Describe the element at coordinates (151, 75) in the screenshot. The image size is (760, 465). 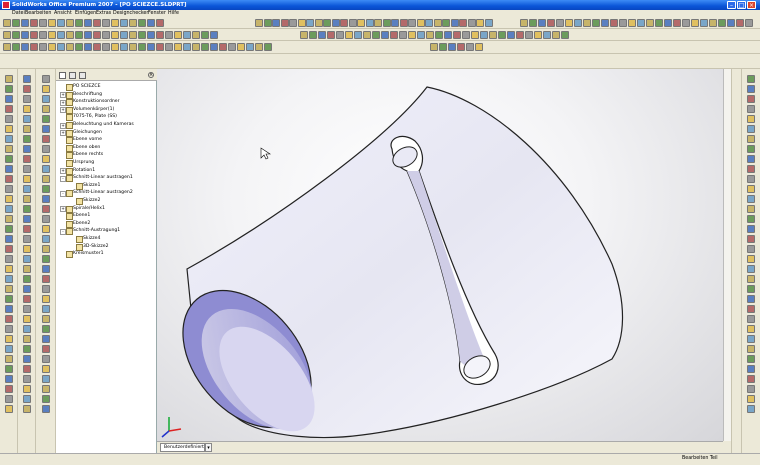
I see `close-pane-icon: ×` at that location.